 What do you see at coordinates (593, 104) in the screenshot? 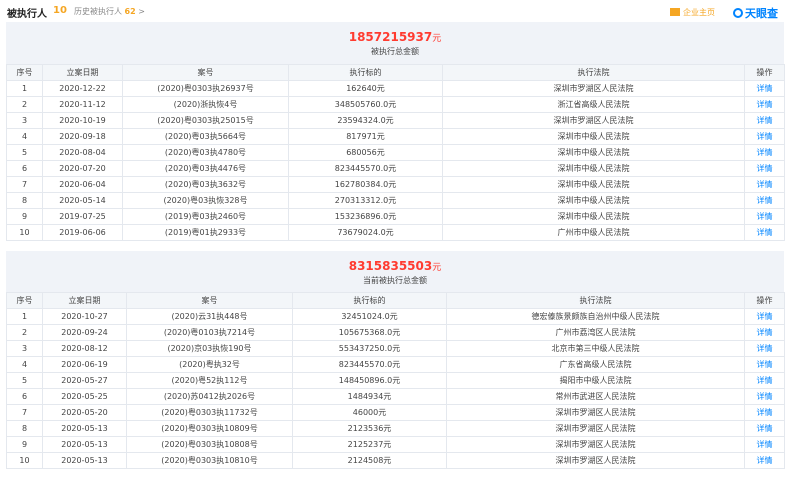
I see `table-cell: 浙江省高级人民法院` at bounding box center [593, 104].